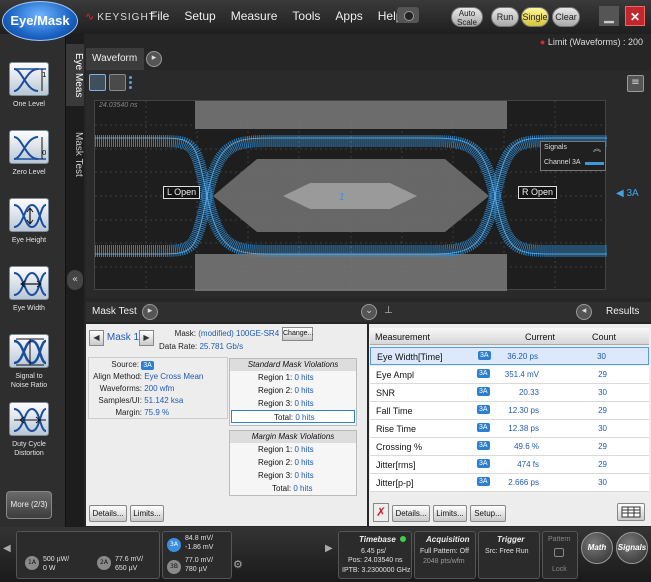  Describe the element at coordinates (509, 356) in the screenshot. I see `table-row: Eye Width[Time] 3A 36.20 ps 30` at that location.